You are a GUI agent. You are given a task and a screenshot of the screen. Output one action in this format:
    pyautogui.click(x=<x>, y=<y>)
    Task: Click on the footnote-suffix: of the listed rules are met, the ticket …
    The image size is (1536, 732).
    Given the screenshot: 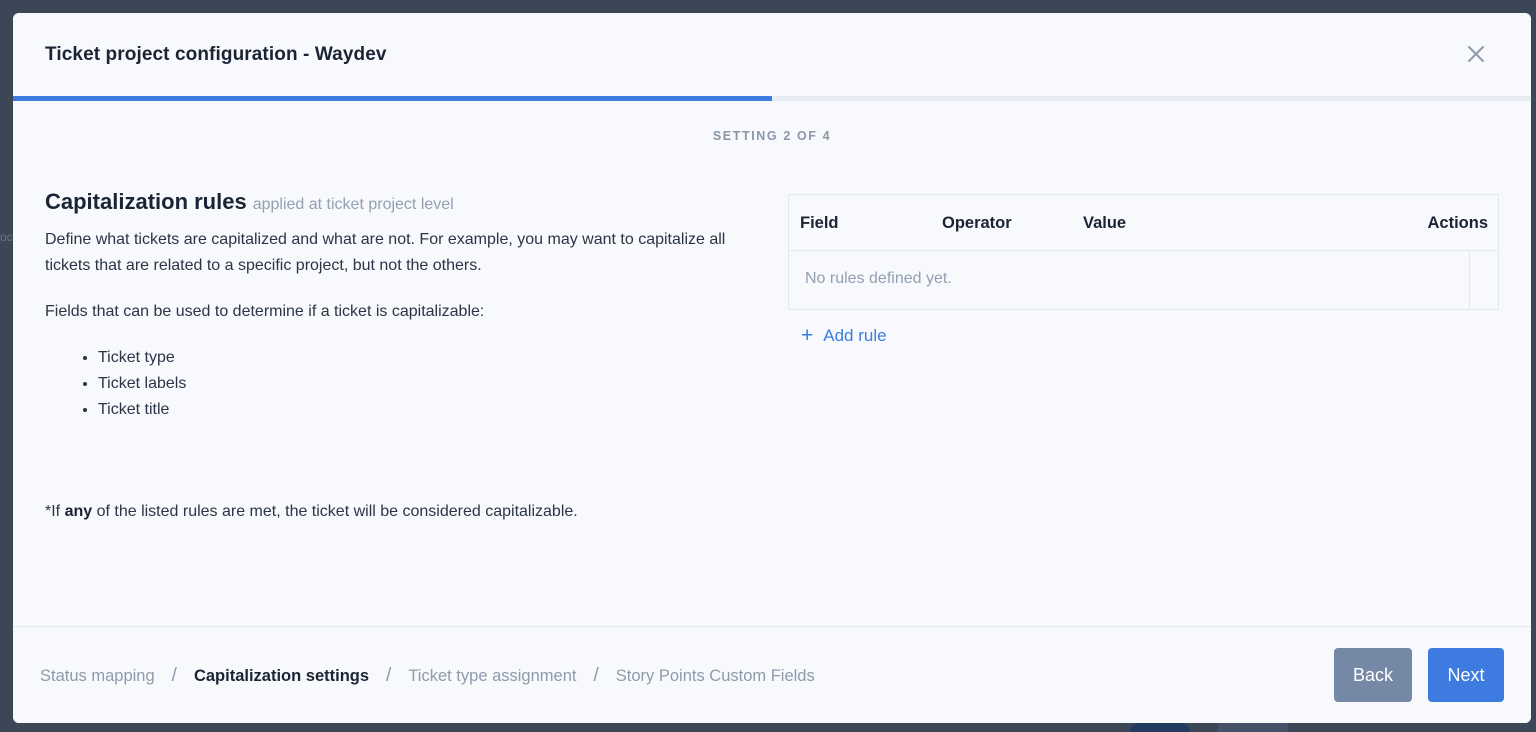 What is the action you would take?
    pyautogui.click(x=335, y=511)
    